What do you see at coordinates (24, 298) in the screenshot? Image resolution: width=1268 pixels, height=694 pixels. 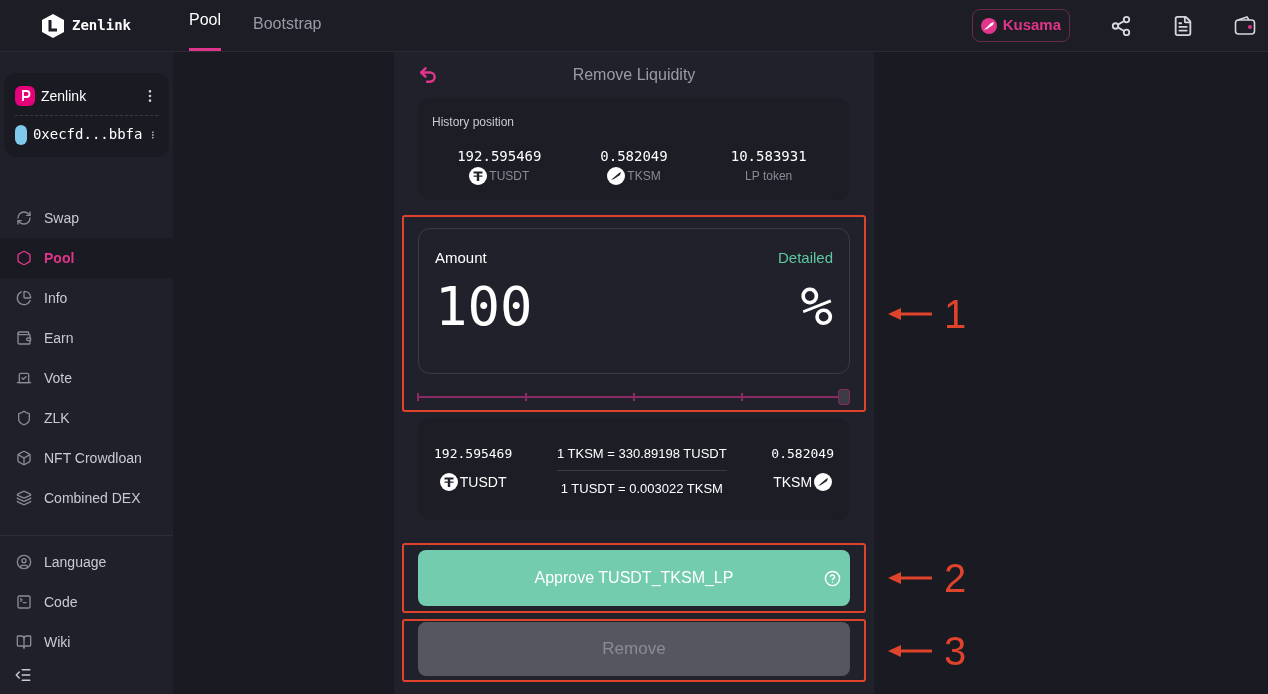 I see `pie-chart-icon` at bounding box center [24, 298].